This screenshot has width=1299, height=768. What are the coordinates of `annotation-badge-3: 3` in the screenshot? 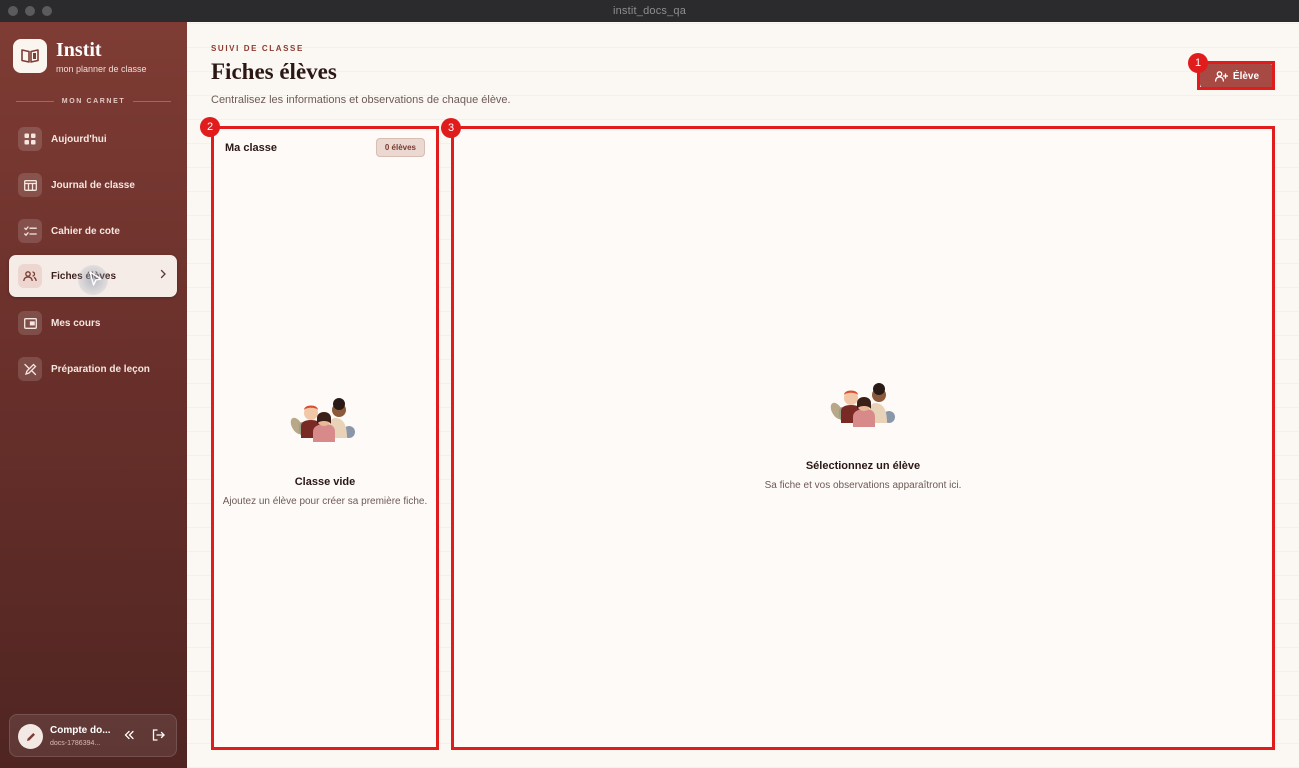 It's located at (451, 128).